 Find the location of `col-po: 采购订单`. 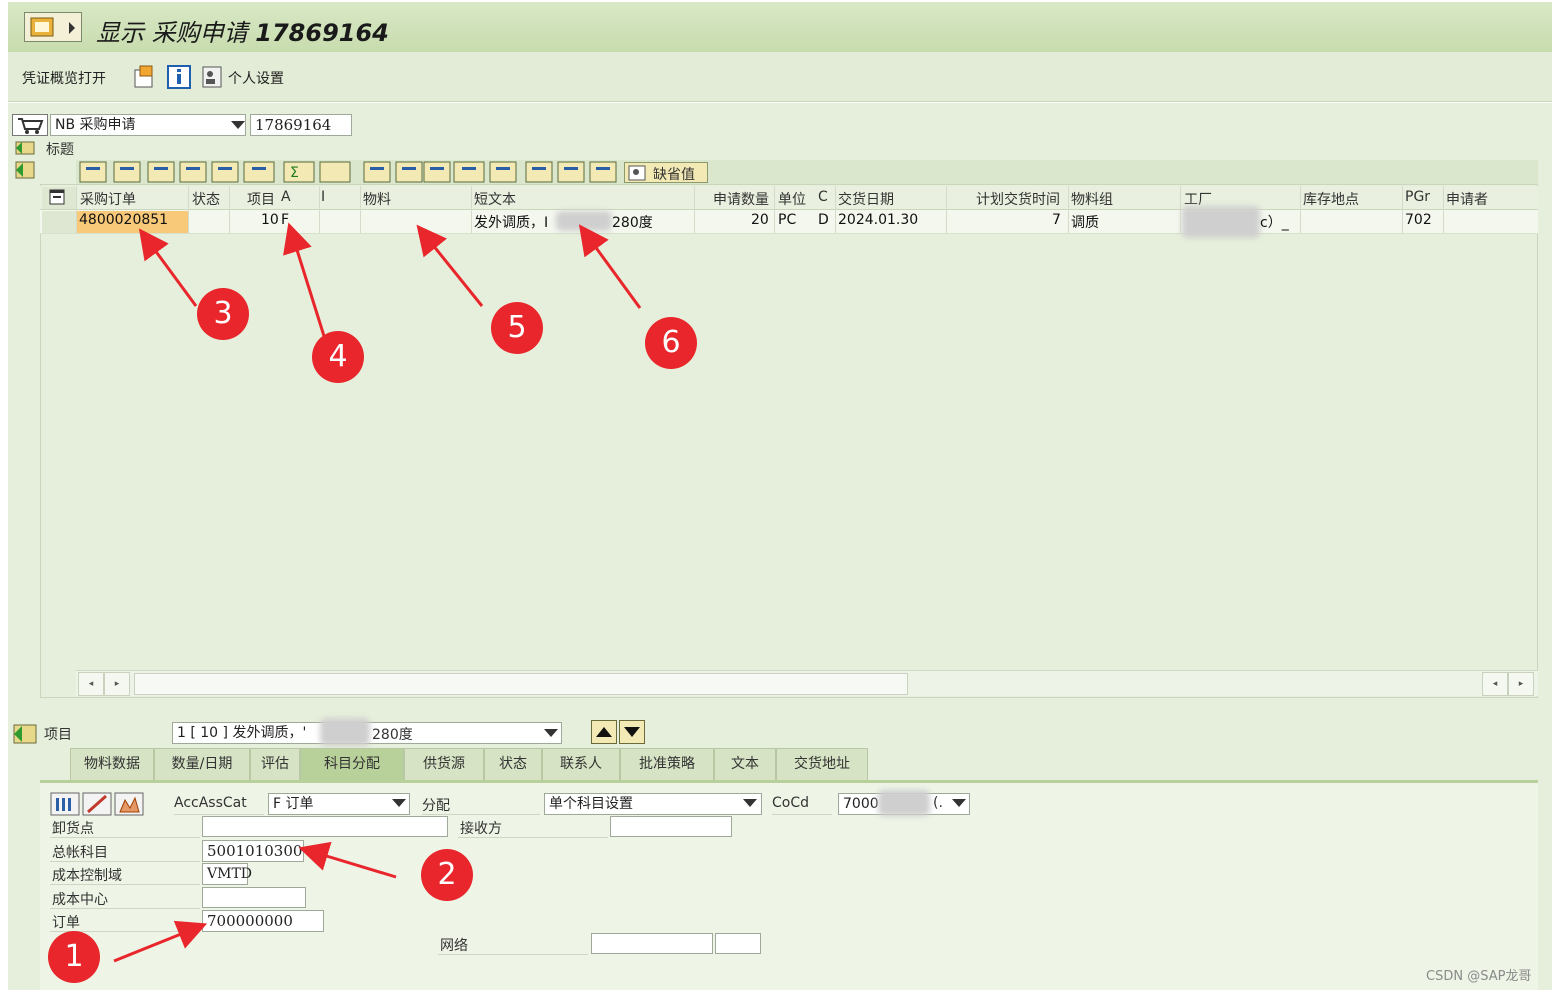

col-po: 采购订单 is located at coordinates (108, 199).